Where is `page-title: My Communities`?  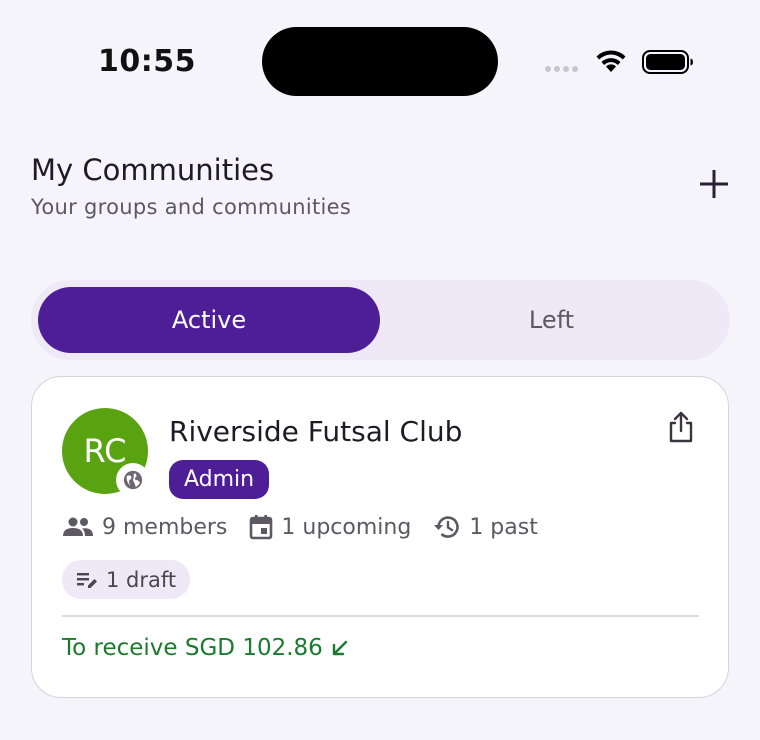
page-title: My Communities is located at coordinates (153, 170).